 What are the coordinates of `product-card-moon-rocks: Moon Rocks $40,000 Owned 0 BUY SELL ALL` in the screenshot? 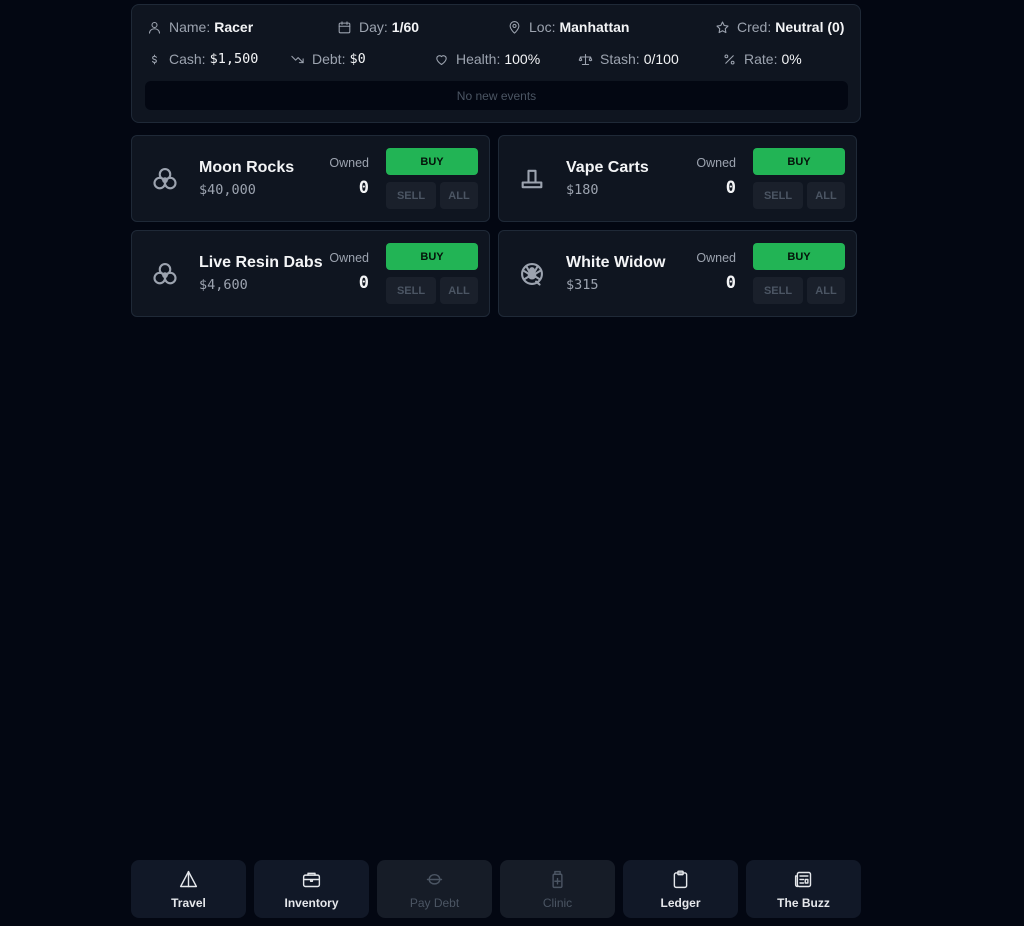 It's located at (310, 178).